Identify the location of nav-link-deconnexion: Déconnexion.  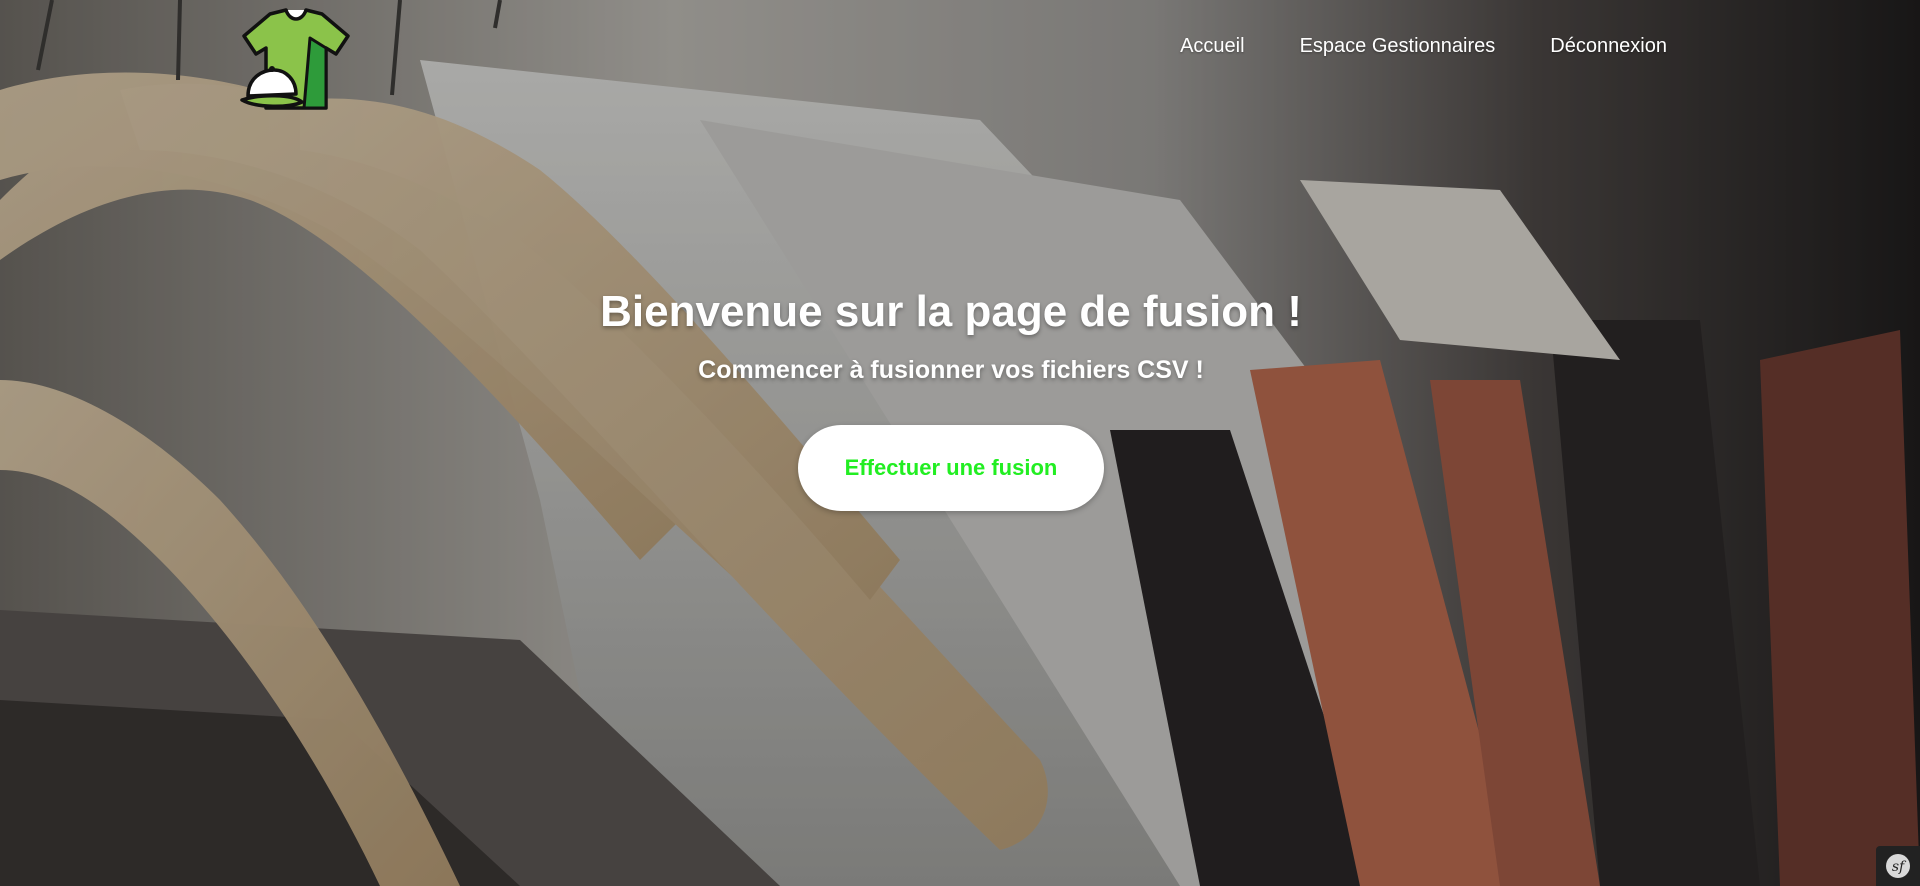
(1608, 46).